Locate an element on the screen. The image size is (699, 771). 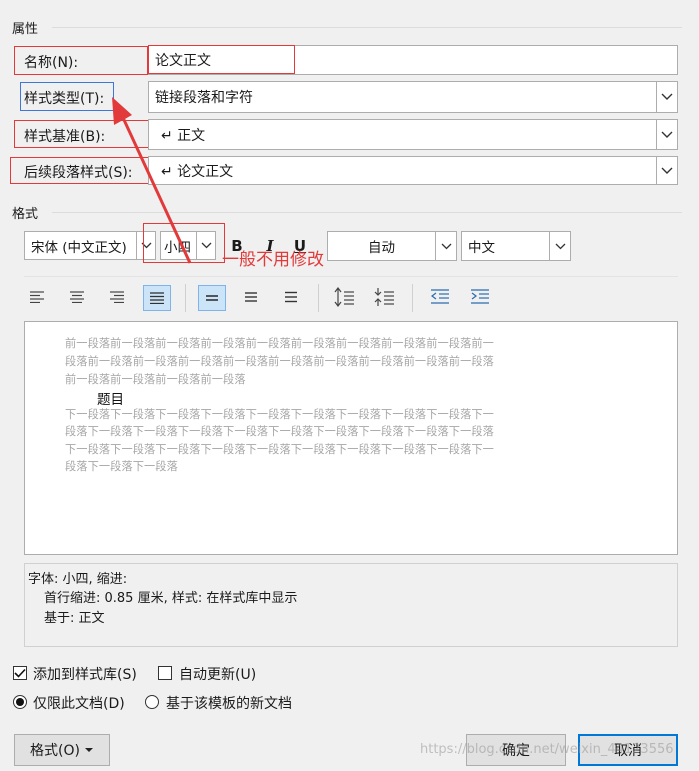
radio-selected-dot is located at coordinates (20, 702).